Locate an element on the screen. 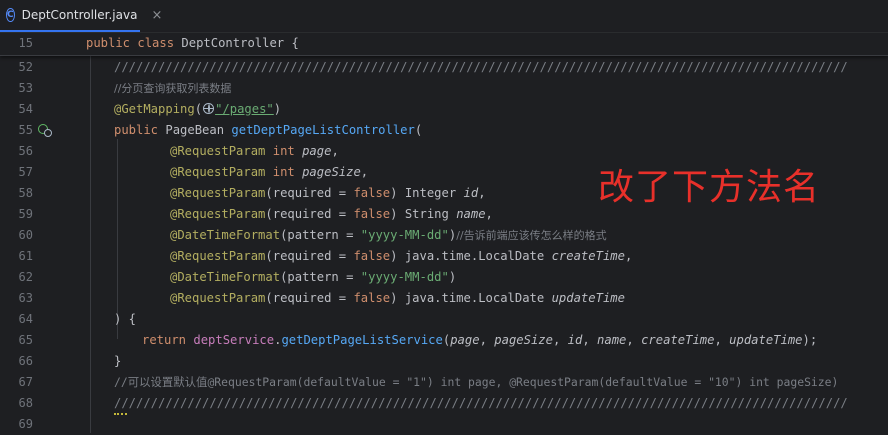  paren: ) is located at coordinates (277, 109).